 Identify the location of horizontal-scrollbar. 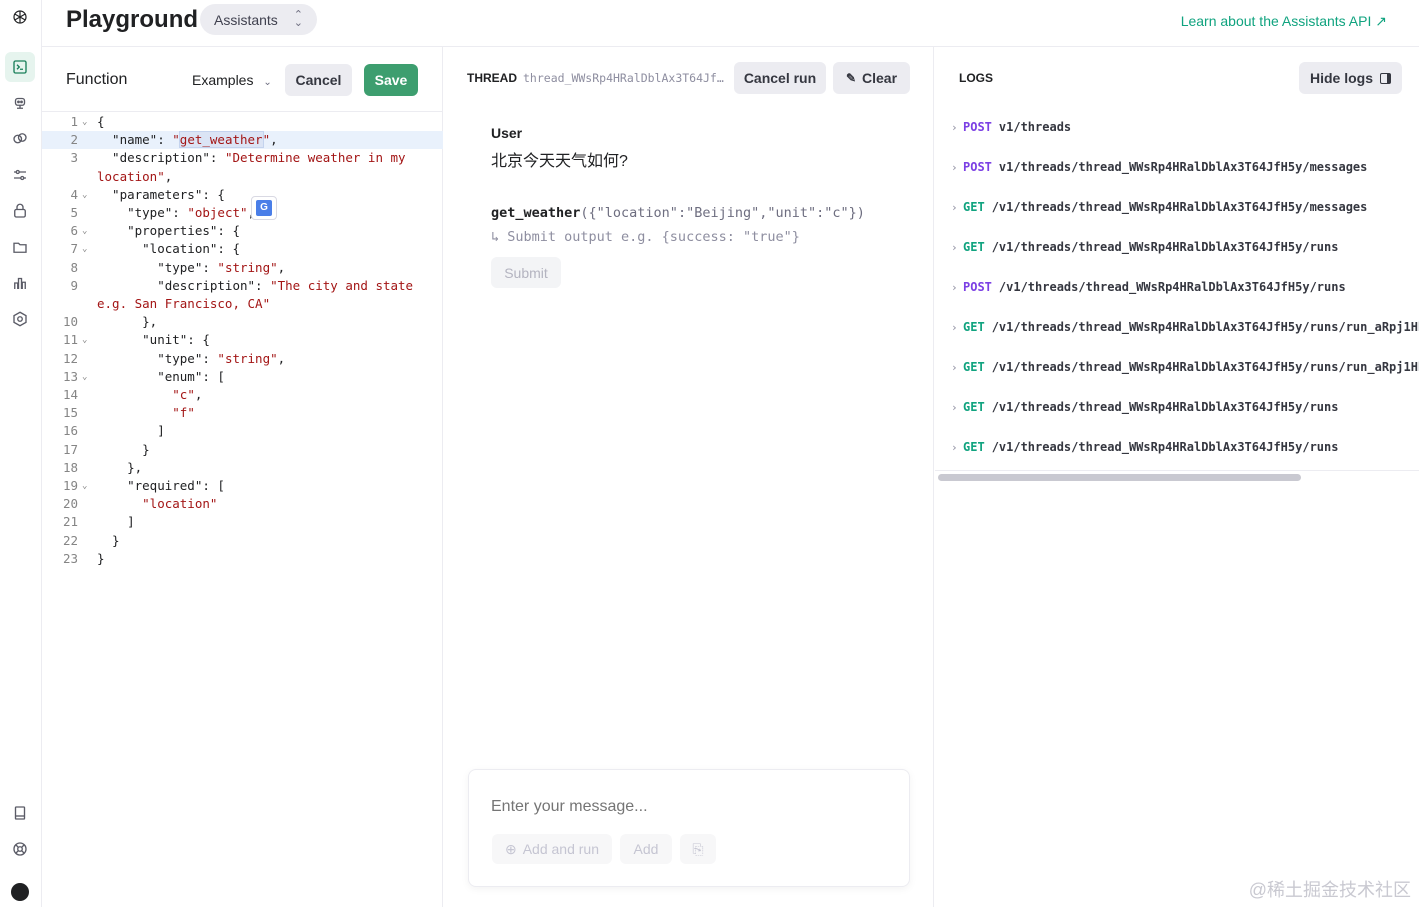
(1119, 477).